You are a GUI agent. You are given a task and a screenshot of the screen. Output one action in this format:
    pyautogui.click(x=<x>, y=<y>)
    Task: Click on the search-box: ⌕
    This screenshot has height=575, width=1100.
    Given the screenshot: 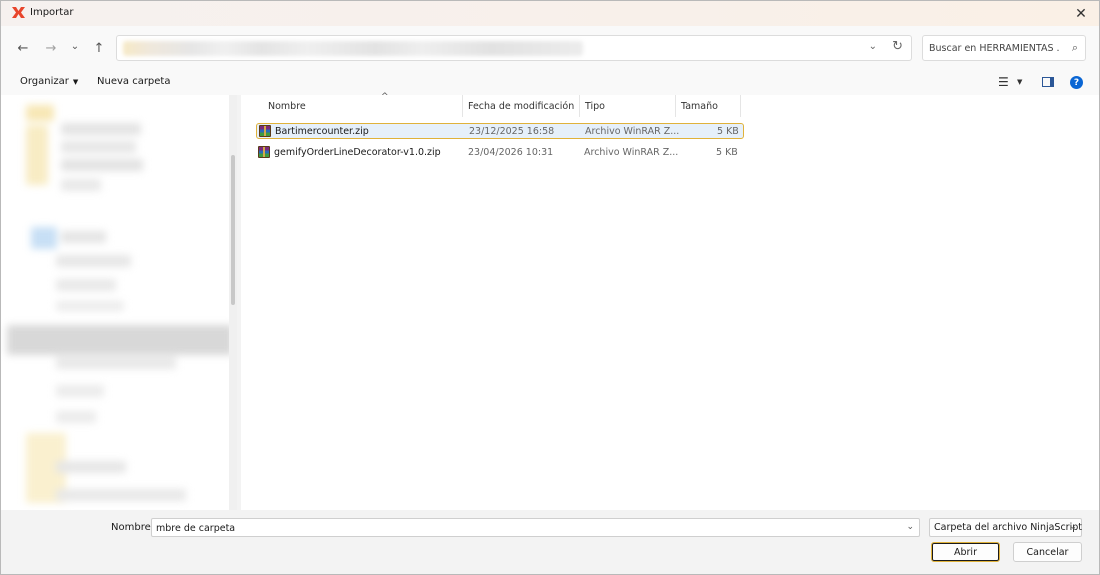 What is the action you would take?
    pyautogui.click(x=1004, y=48)
    